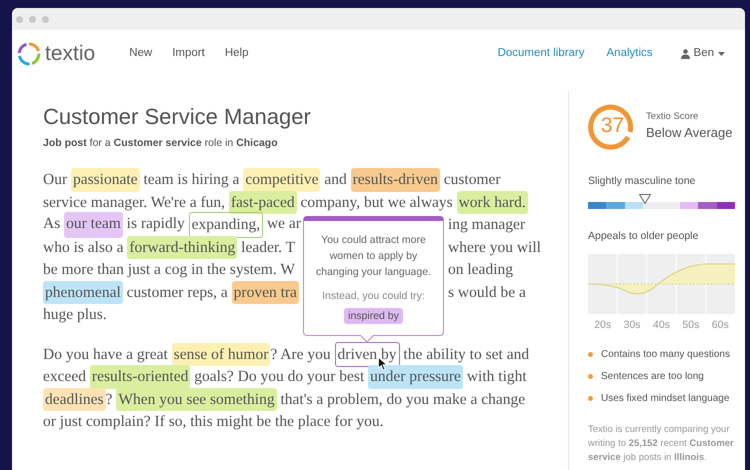  Describe the element at coordinates (376, 202) in the screenshot. I see `body-text: company, but we always` at that location.